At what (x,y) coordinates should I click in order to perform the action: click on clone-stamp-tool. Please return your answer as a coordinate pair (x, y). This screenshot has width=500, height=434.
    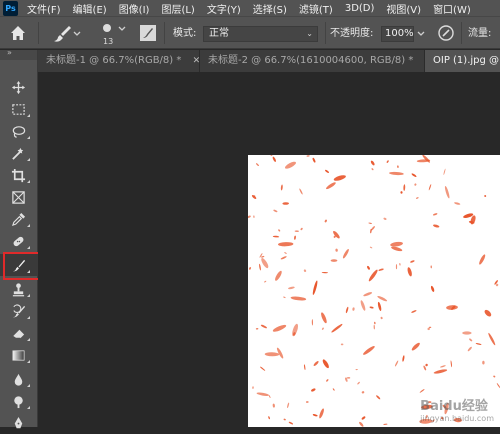
    Looking at the image, I should click on (18, 289).